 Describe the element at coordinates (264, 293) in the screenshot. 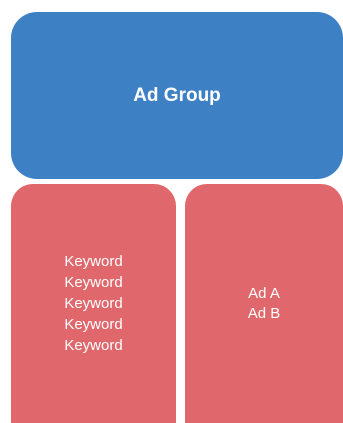

I see `ad-item: Ad A` at that location.